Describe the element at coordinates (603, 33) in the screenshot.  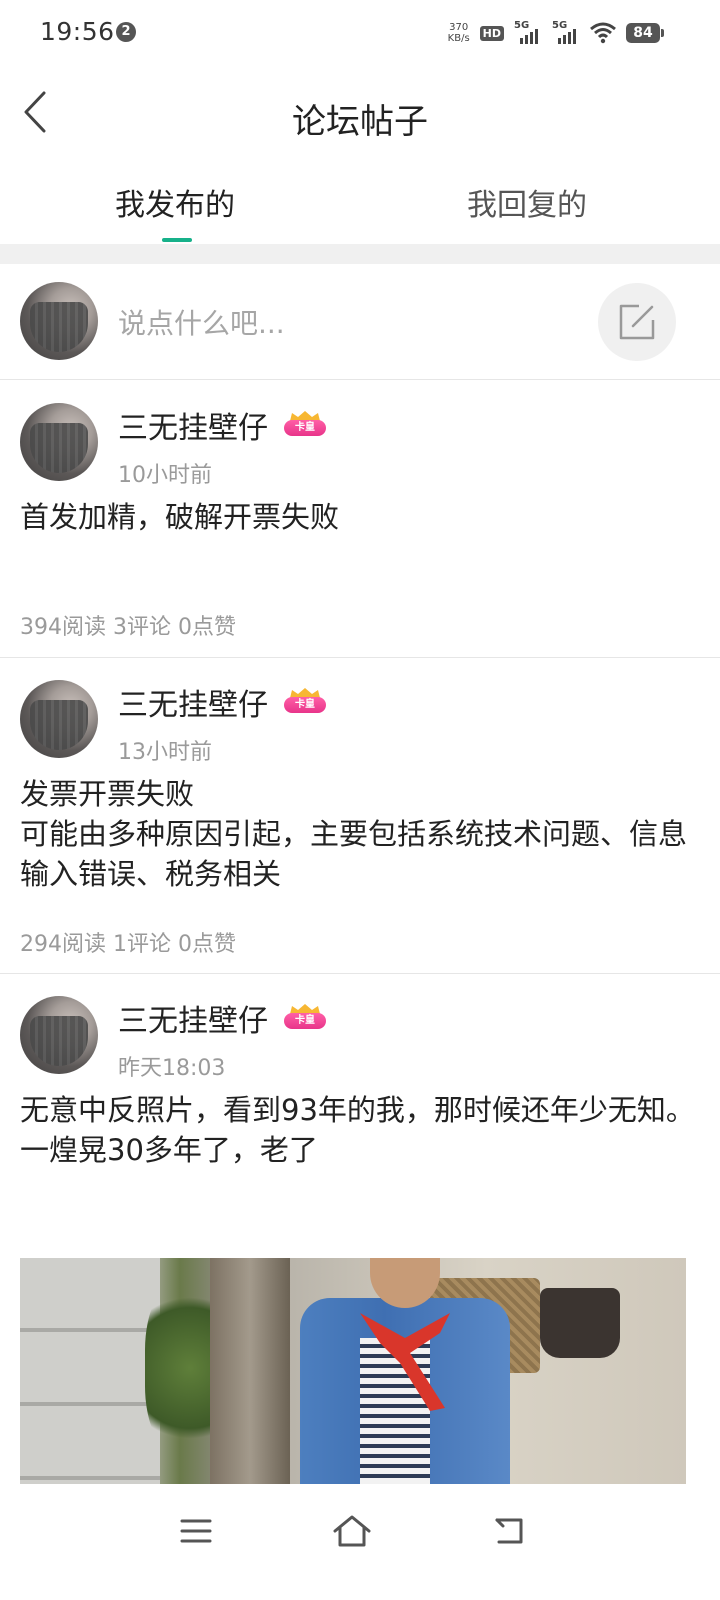
I see `wifi-icon` at that location.